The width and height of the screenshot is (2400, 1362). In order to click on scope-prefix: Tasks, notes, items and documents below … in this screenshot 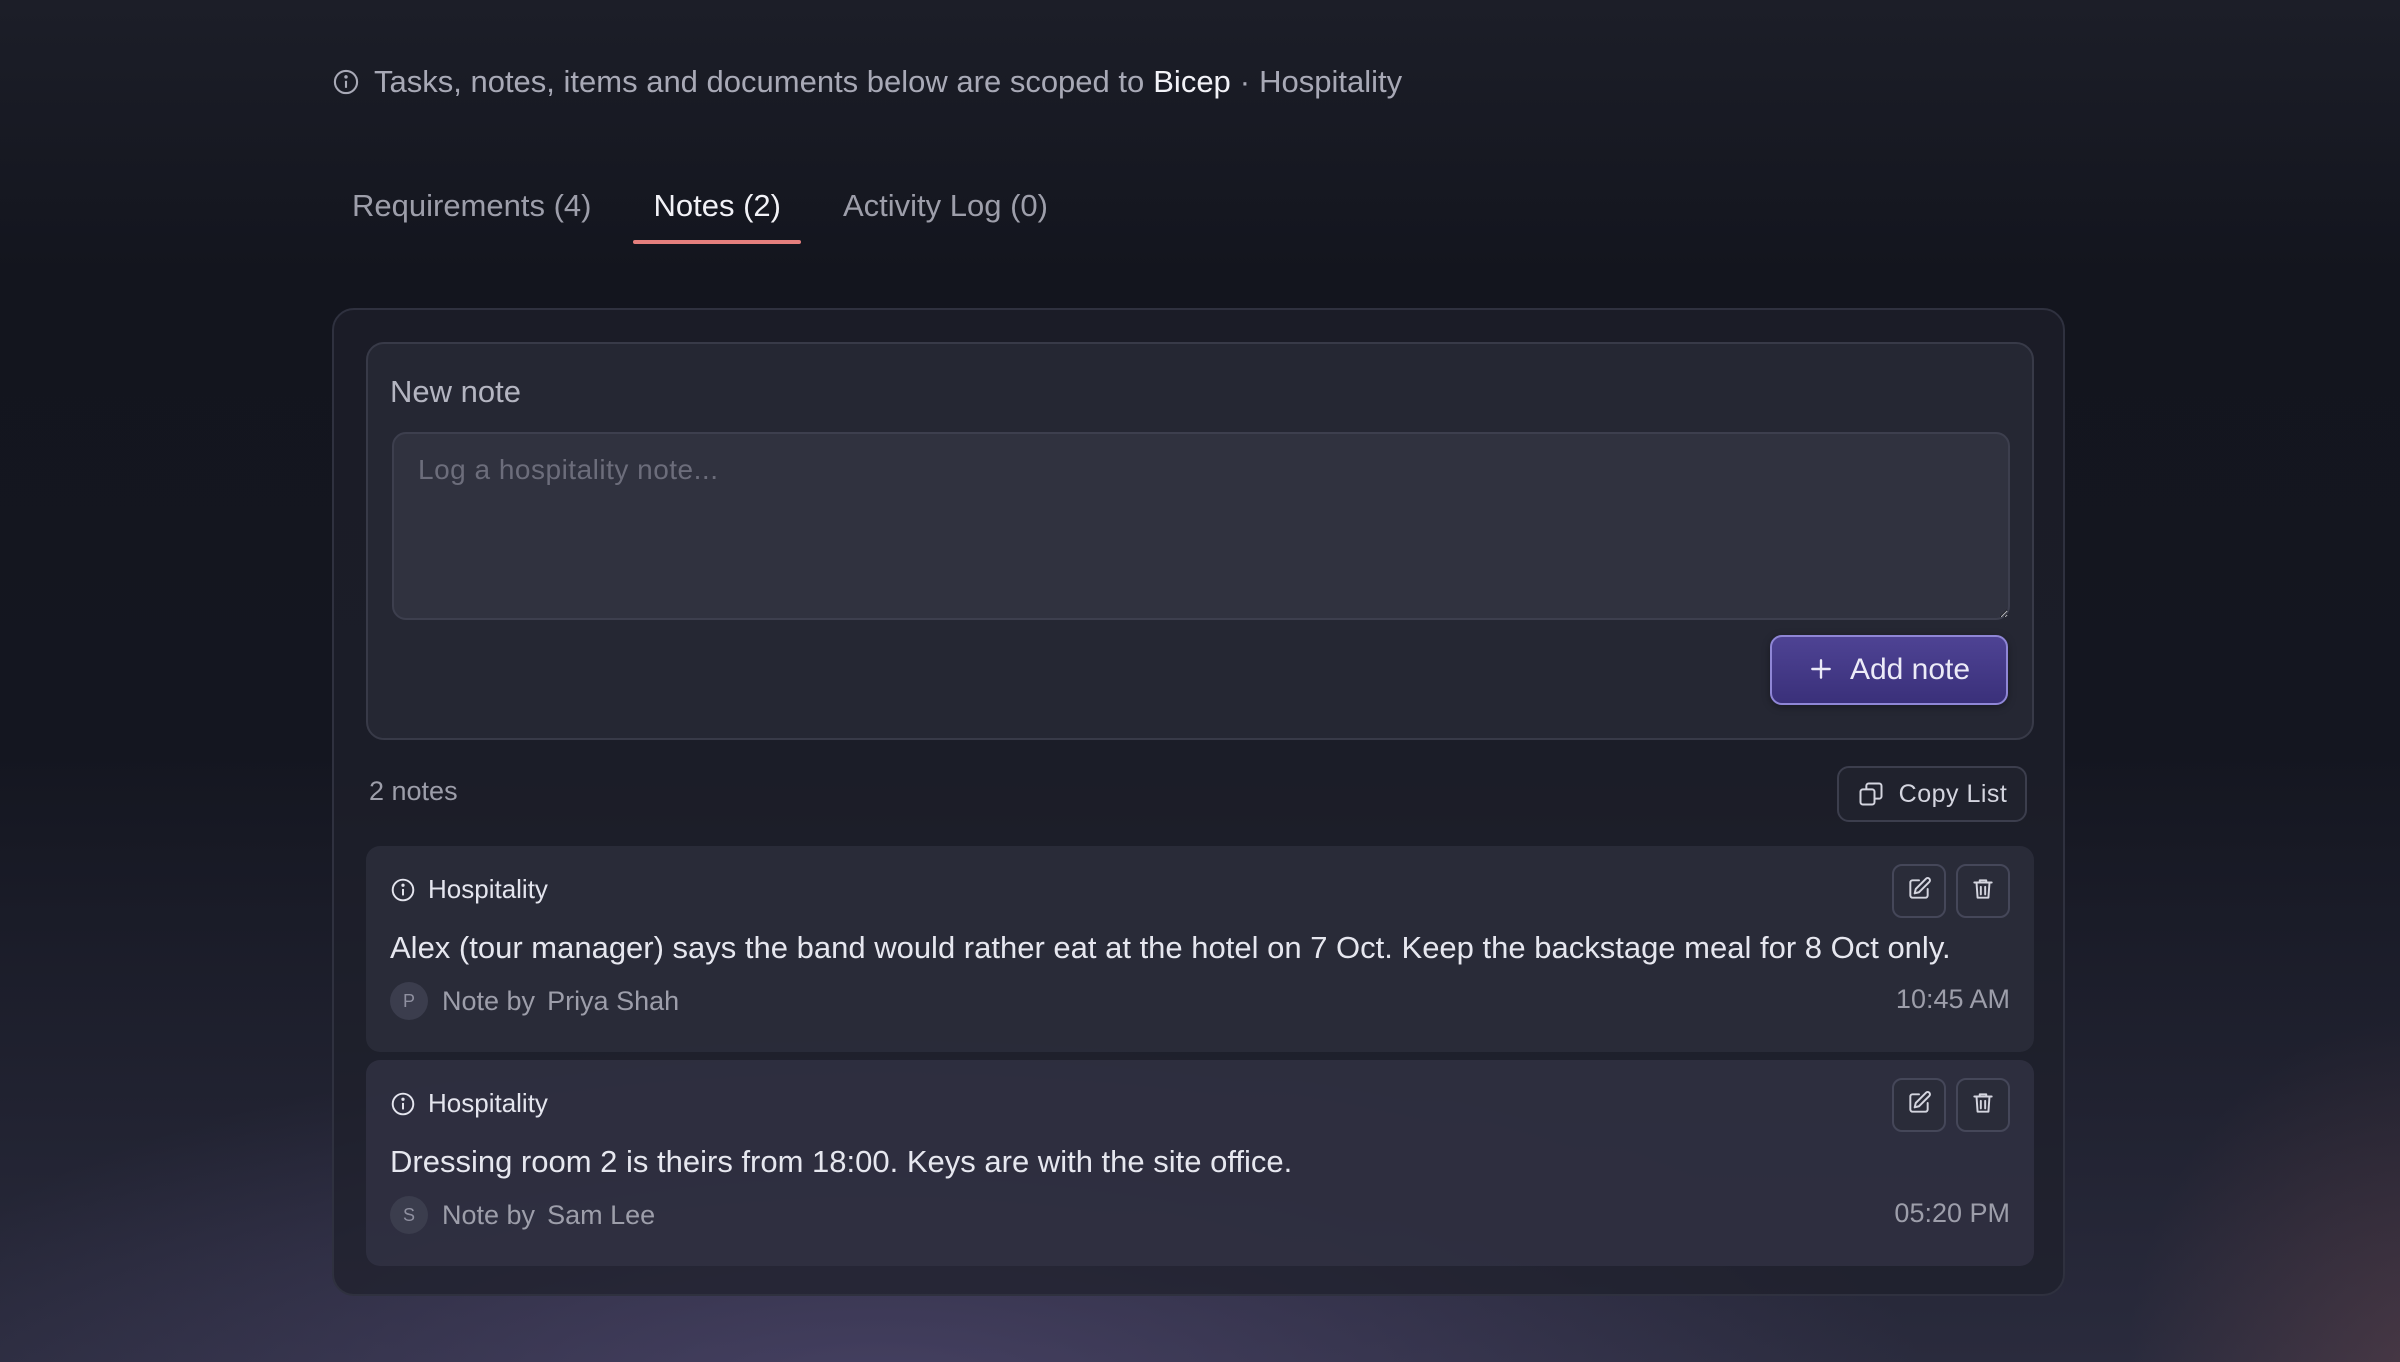, I will do `click(759, 81)`.